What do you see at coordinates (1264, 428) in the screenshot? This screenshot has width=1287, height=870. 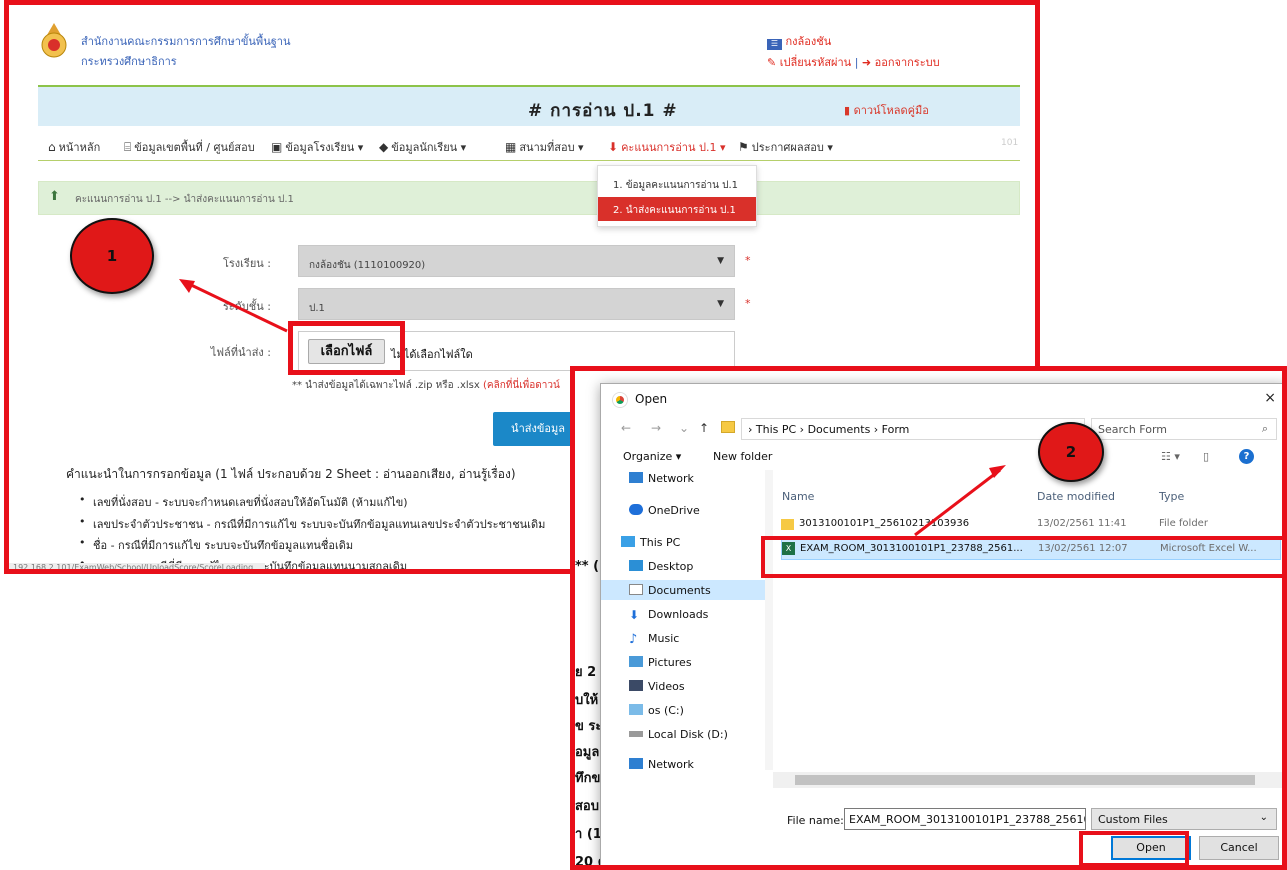 I see `search-icon: ⌕` at bounding box center [1264, 428].